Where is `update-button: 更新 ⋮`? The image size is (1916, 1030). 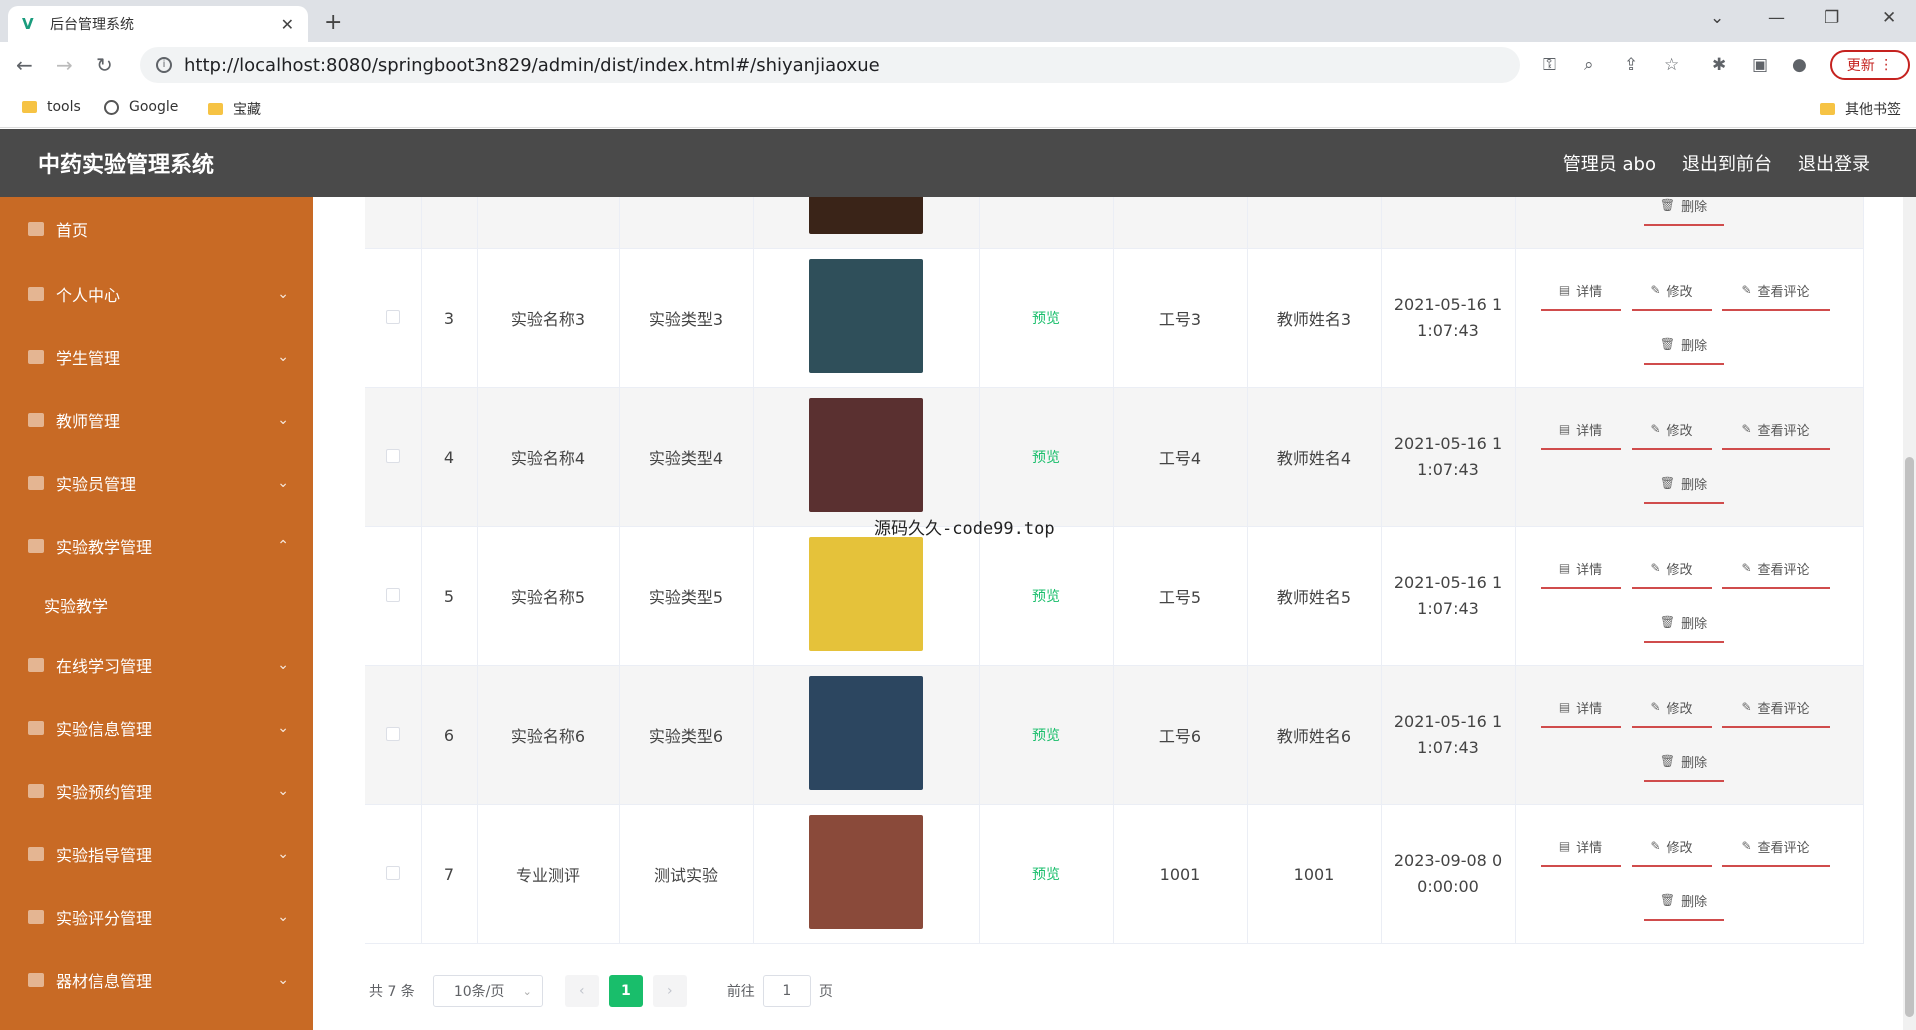 update-button: 更新 ⋮ is located at coordinates (1870, 65).